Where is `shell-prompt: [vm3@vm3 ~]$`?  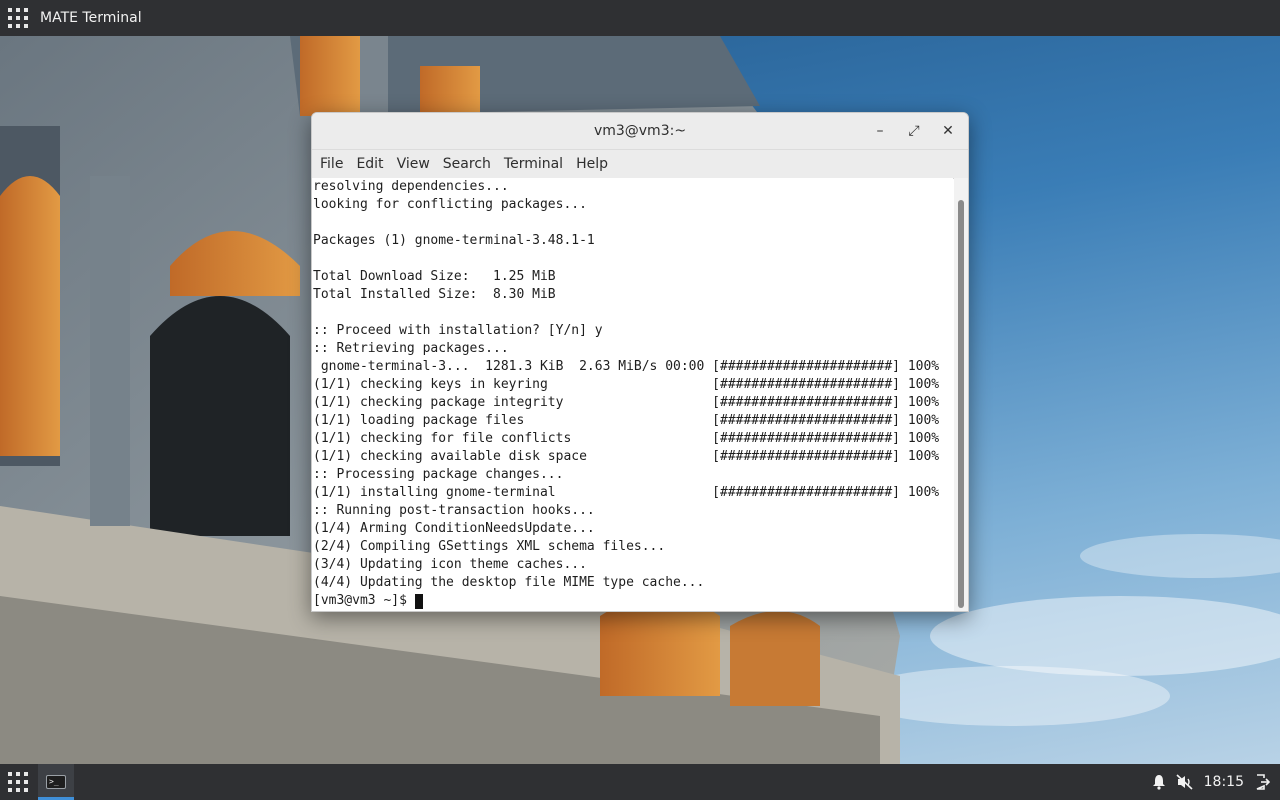 shell-prompt: [vm3@vm3 ~]$ is located at coordinates (360, 600).